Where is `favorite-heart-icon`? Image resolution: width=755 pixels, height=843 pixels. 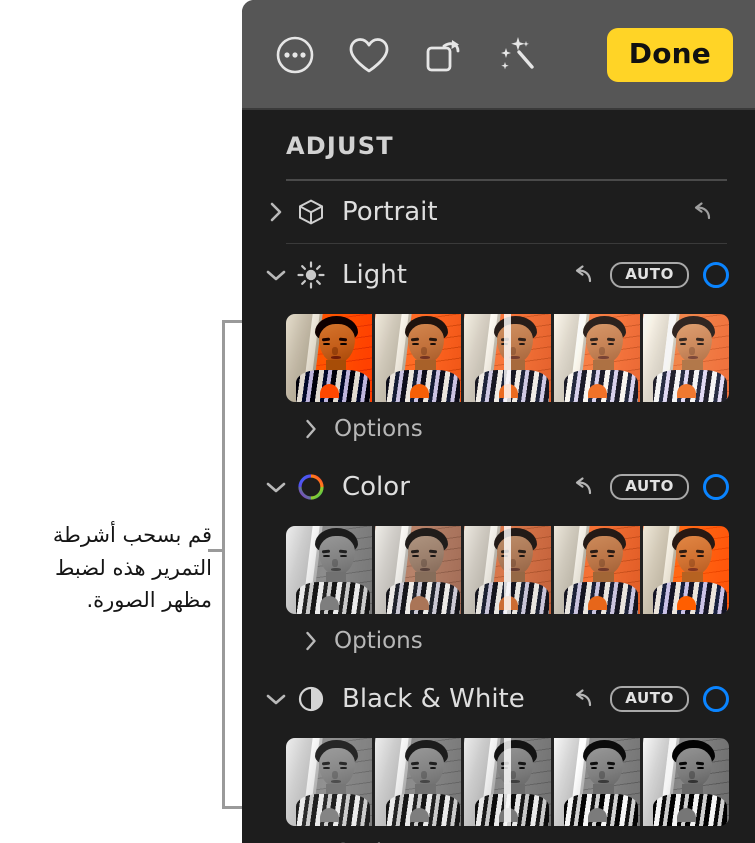
favorite-heart-icon is located at coordinates (369, 55).